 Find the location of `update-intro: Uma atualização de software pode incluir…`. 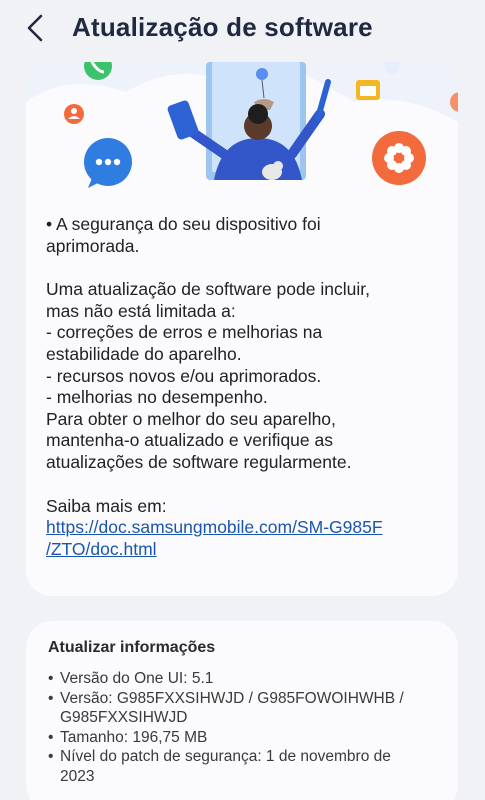

update-intro: Uma atualização de software pode incluir… is located at coordinates (208, 300).